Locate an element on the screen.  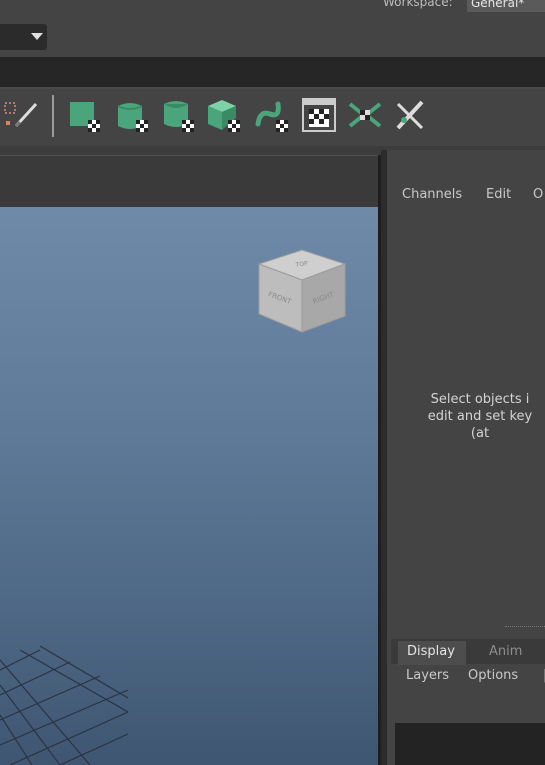
status-line is located at coordinates (272, 72).